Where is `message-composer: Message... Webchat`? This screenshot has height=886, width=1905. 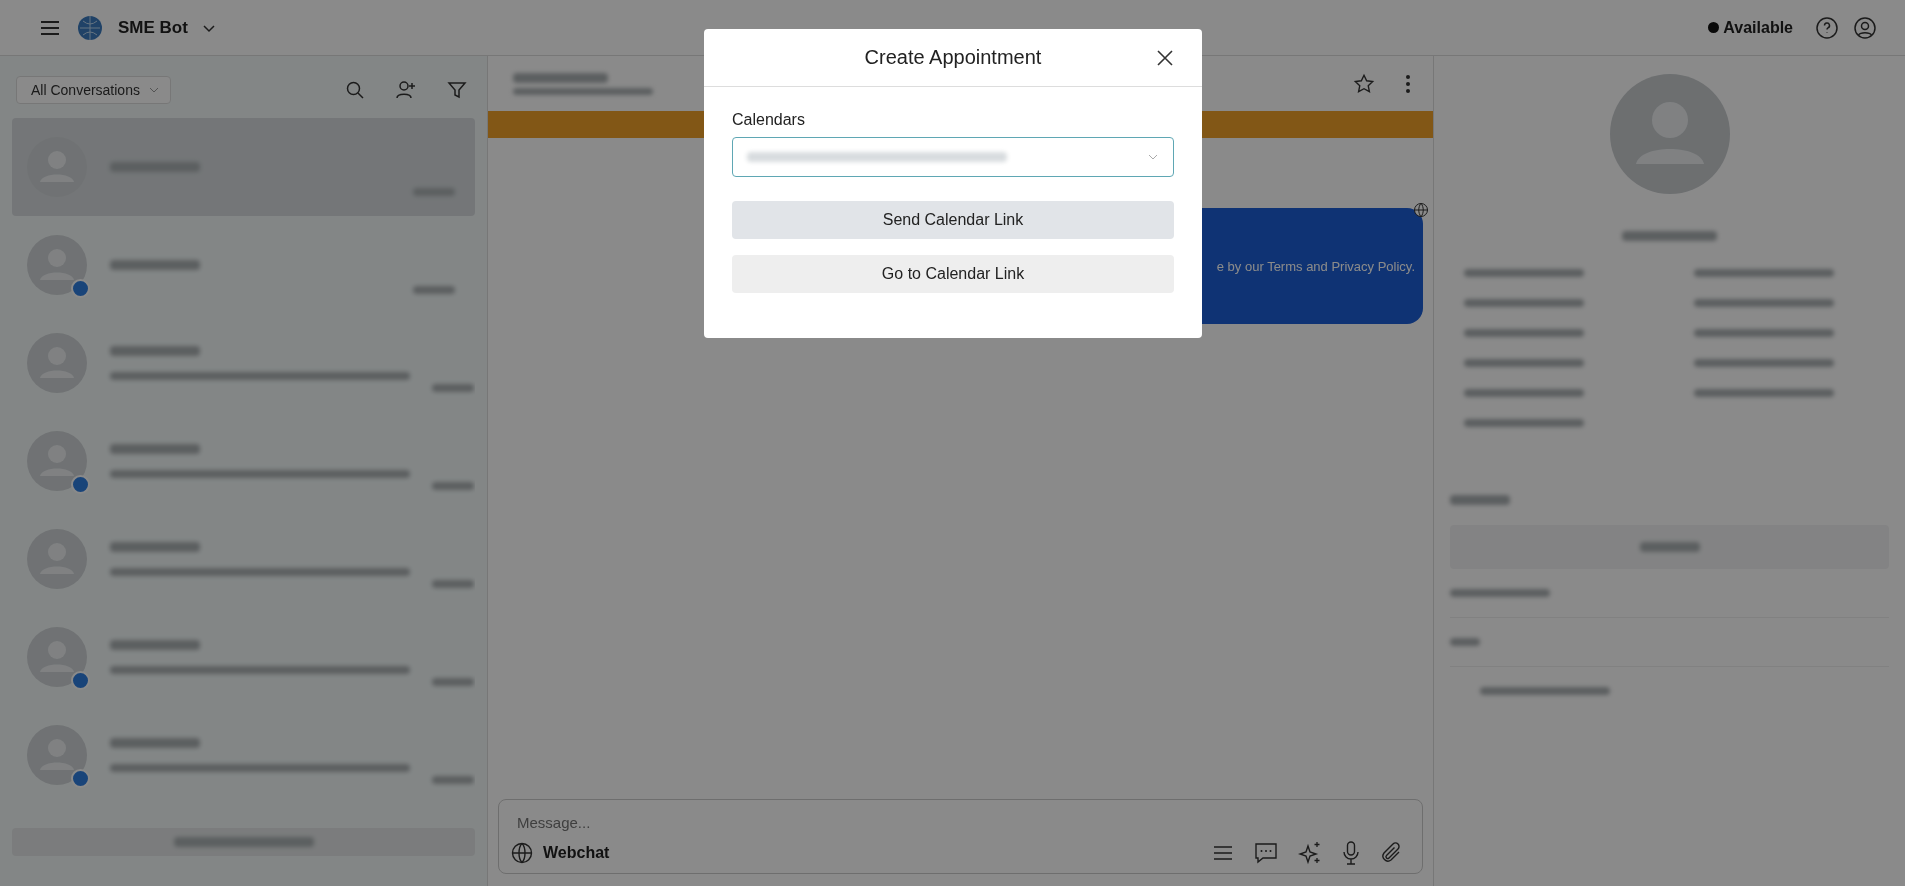 message-composer: Message... Webchat is located at coordinates (960, 836).